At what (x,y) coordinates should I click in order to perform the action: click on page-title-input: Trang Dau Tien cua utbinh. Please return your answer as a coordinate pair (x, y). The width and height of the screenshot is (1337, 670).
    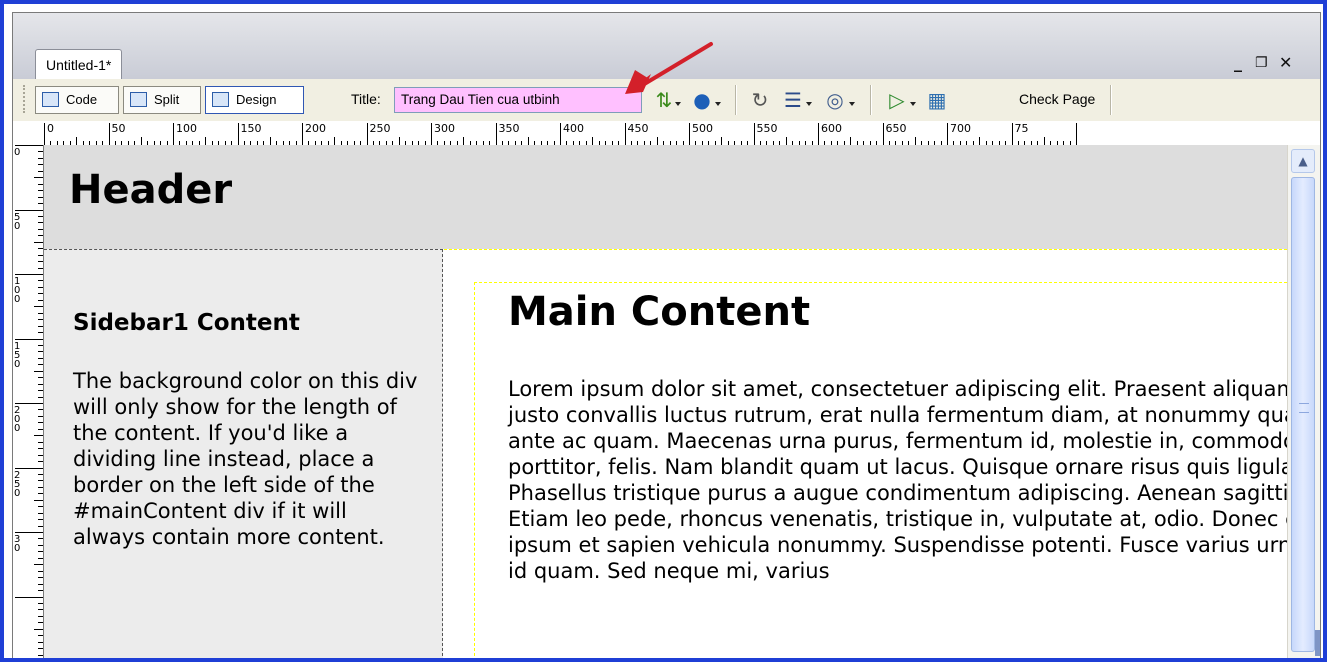
    Looking at the image, I should click on (518, 100).